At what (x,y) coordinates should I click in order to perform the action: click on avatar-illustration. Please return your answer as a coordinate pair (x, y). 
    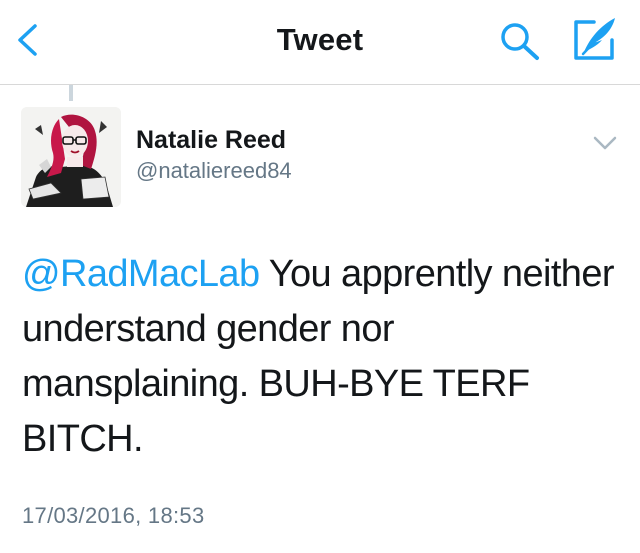
    Looking at the image, I should click on (71, 157).